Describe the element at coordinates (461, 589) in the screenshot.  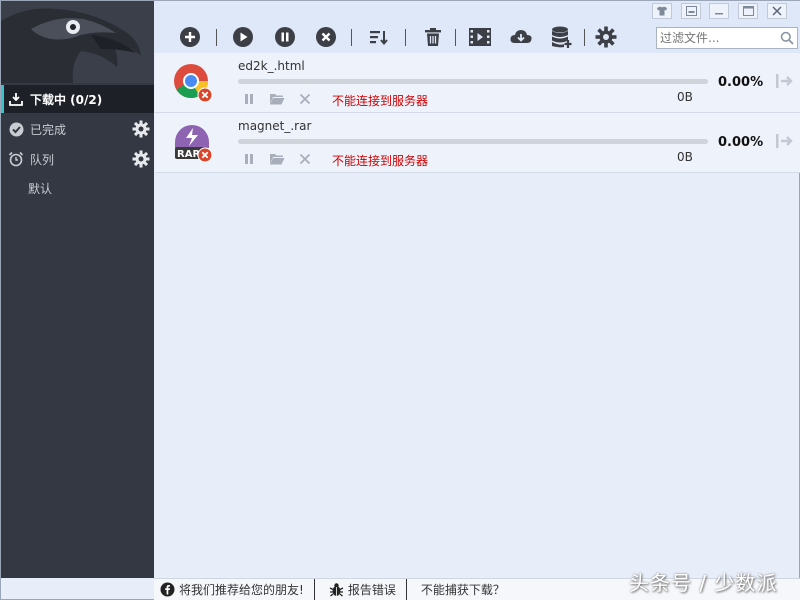
I see `cannot-capture-link: 不能捕获下载？` at that location.